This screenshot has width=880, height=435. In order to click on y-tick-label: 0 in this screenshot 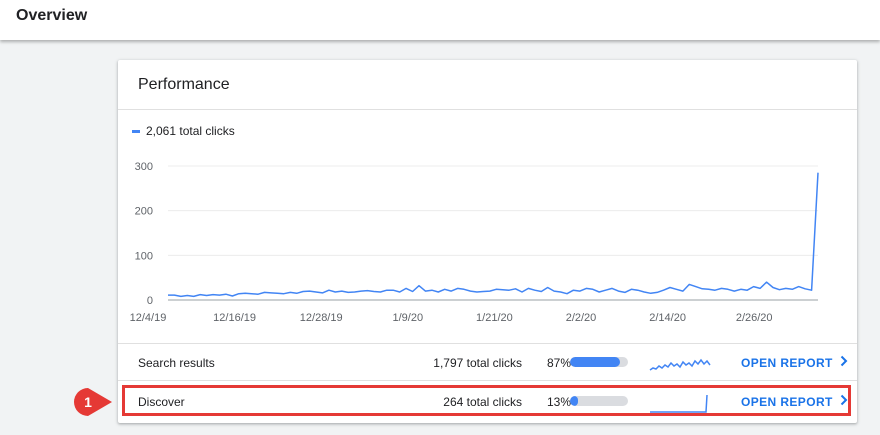, I will do `click(150, 301)`.